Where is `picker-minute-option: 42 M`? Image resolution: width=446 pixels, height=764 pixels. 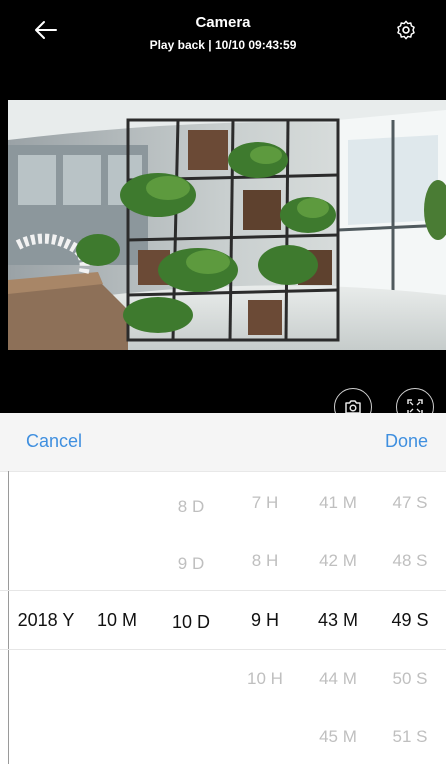 picker-minute-option: 42 M is located at coordinates (338, 561).